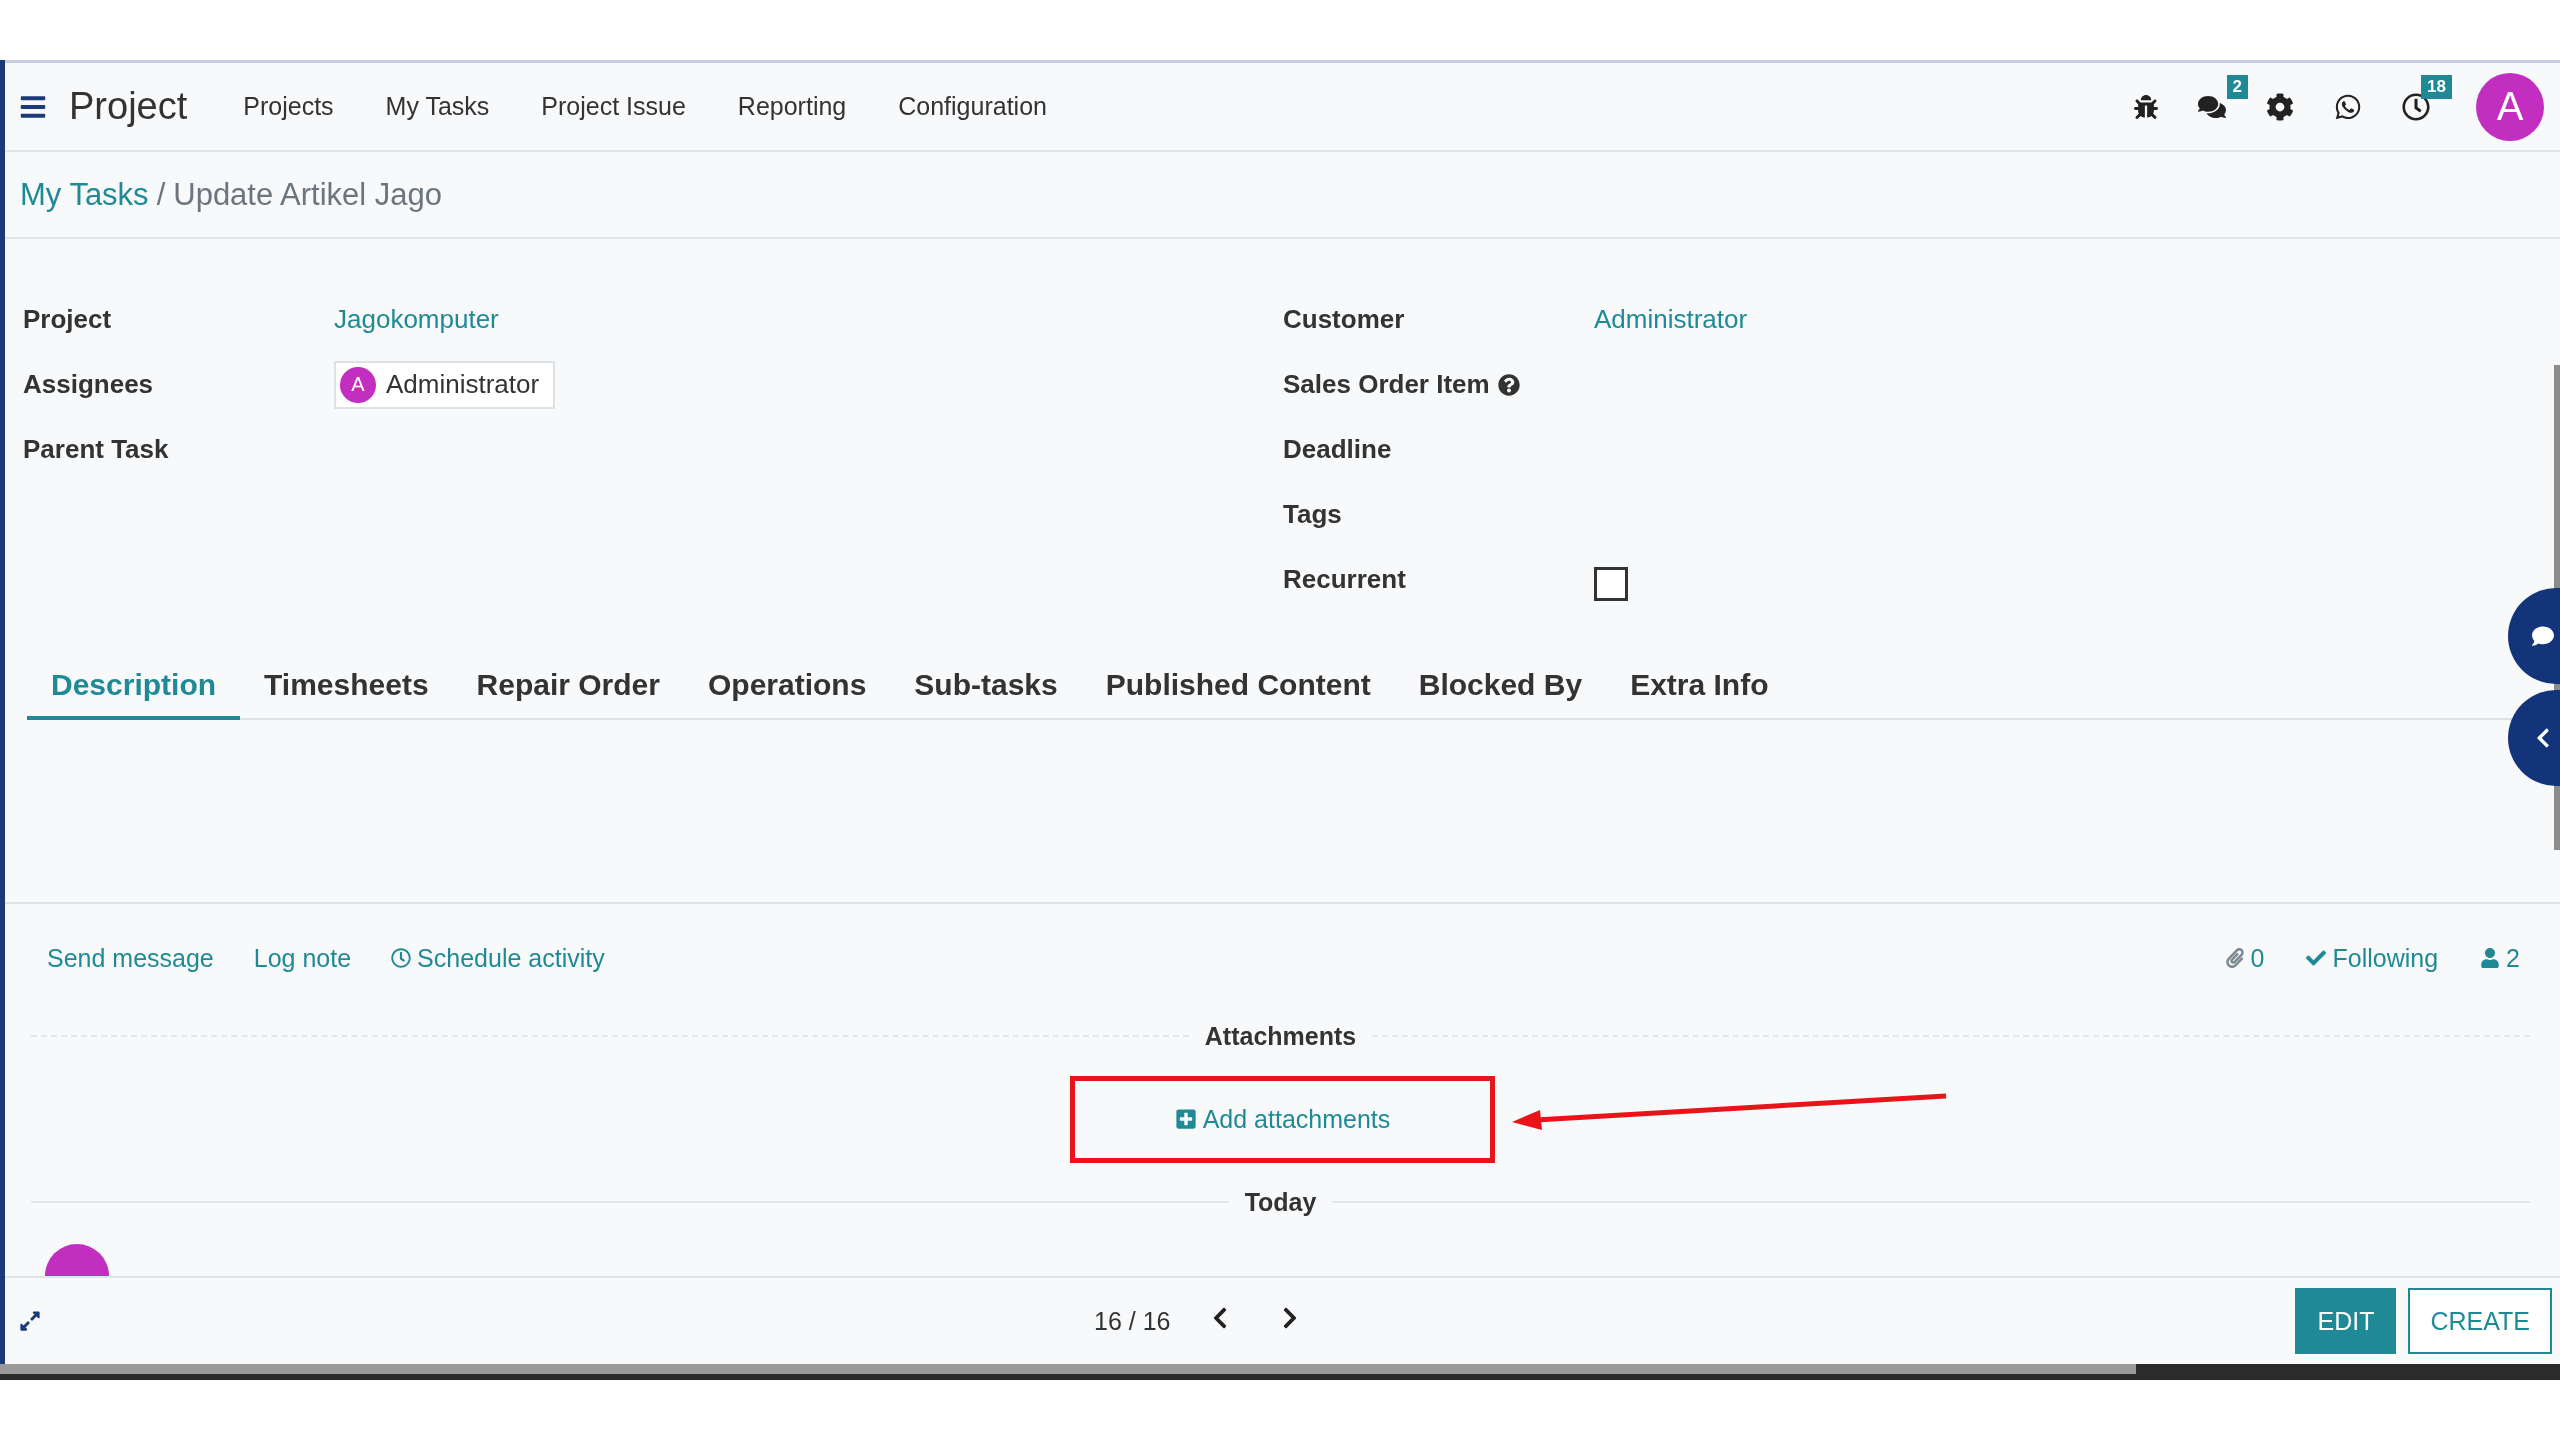 This screenshot has width=2560, height=1440. I want to click on attachments-heading: Attachments, so click(1280, 1036).